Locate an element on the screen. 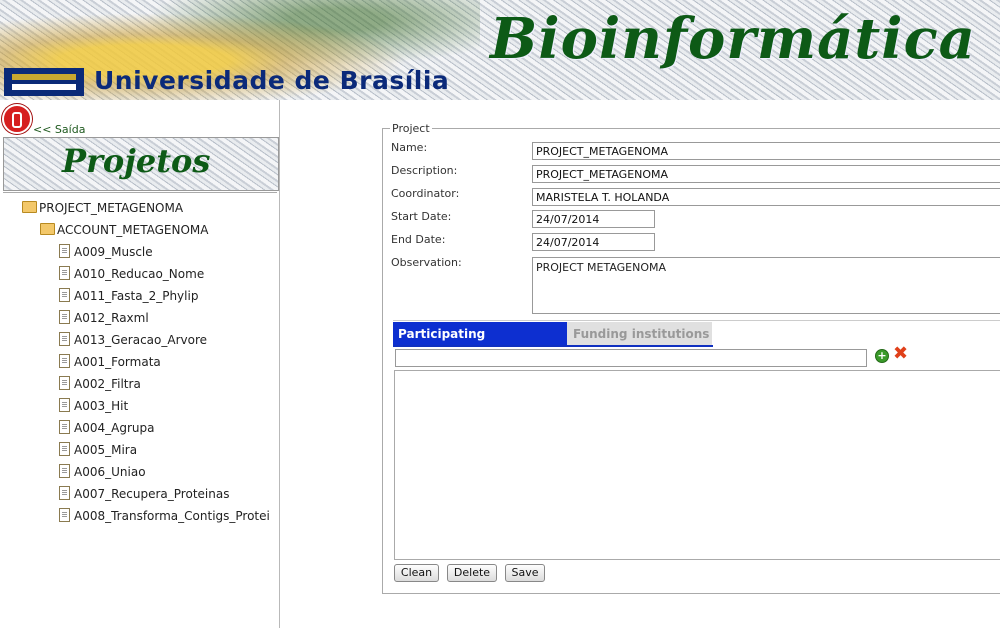  tree-activity-label: A004_Agrupa is located at coordinates (114, 428).